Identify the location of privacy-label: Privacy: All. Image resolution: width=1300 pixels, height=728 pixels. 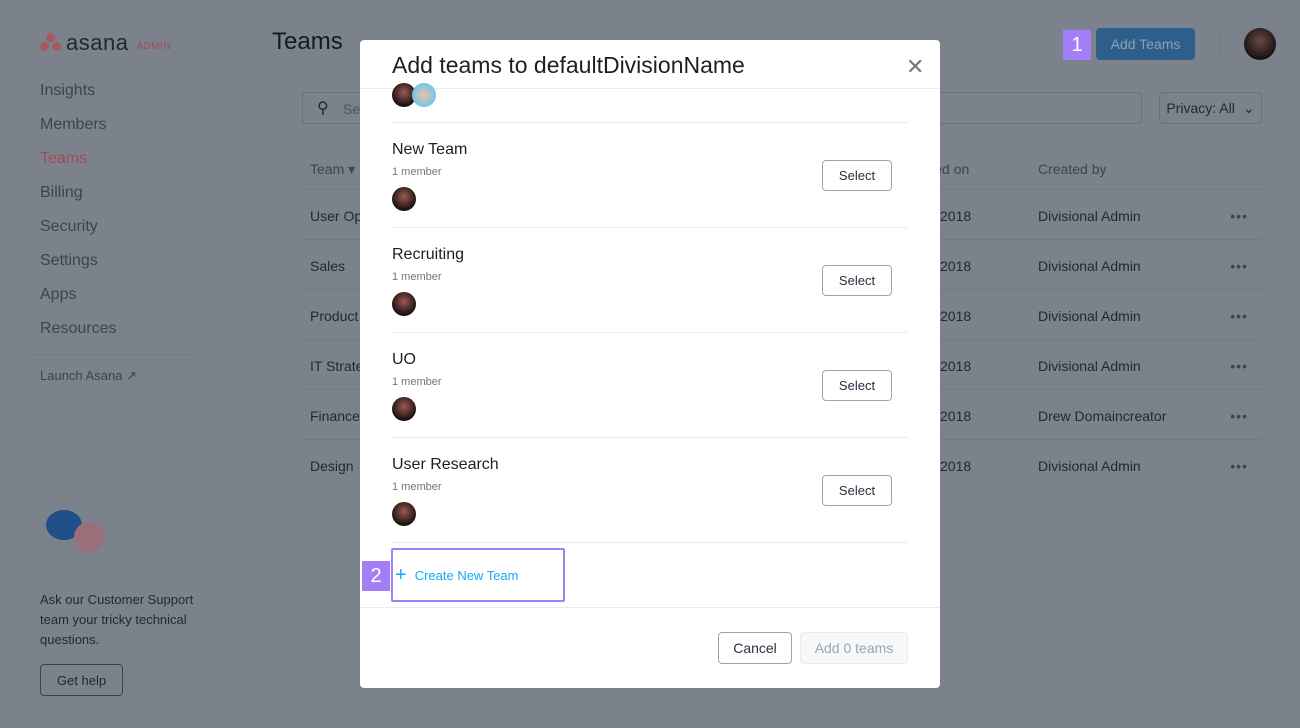
(1200, 108).